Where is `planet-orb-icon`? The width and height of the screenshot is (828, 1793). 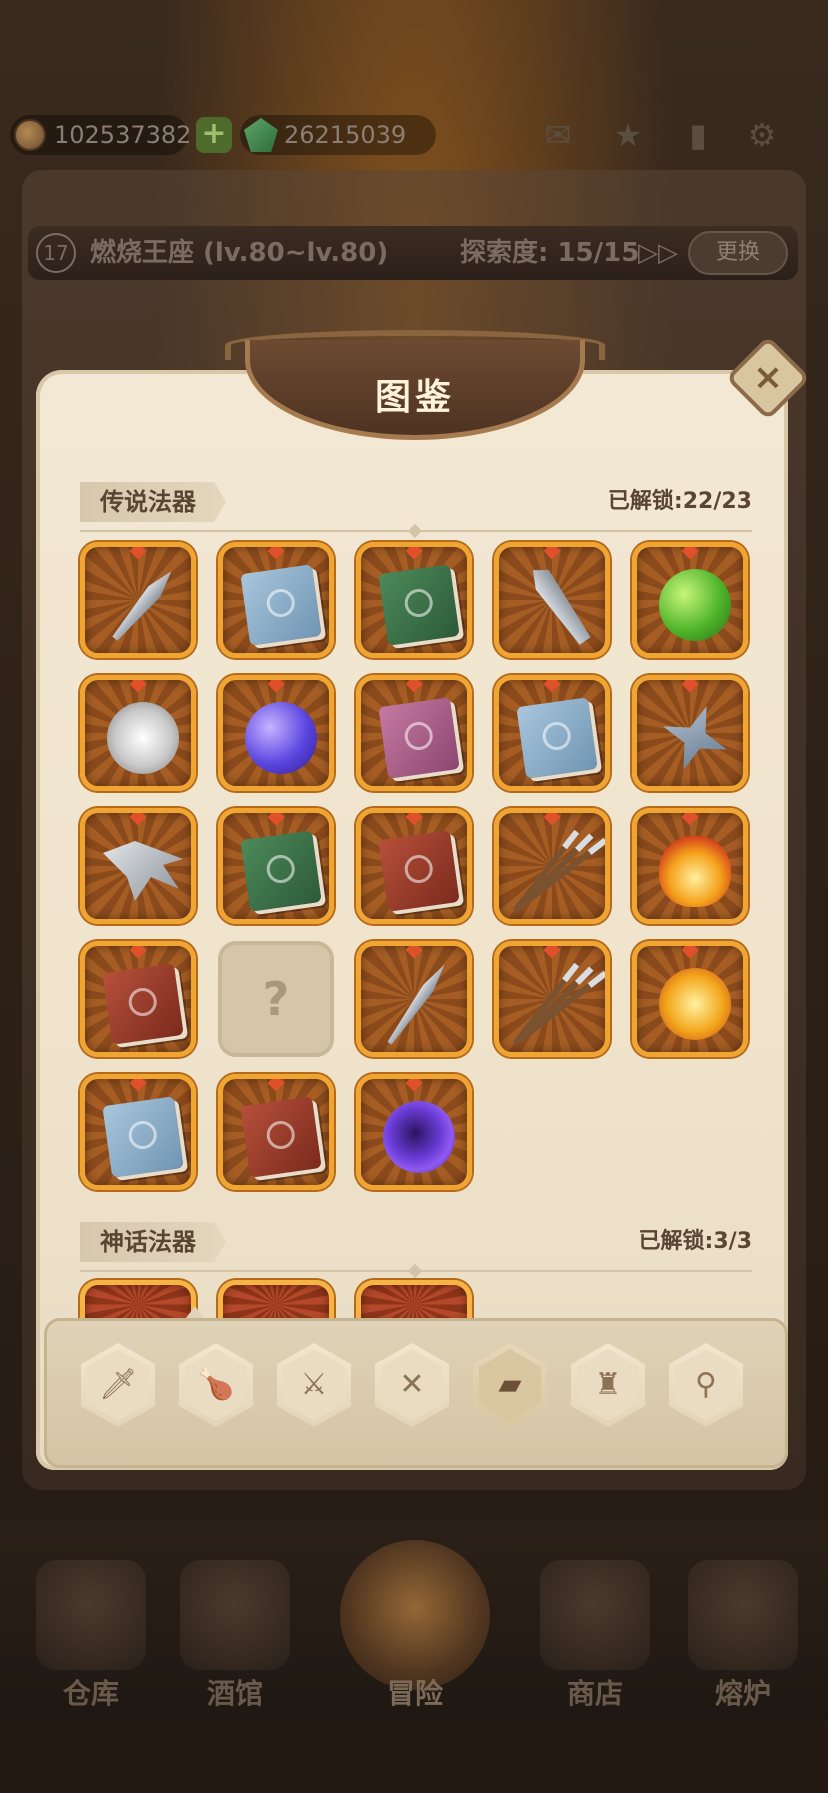 planet-orb-icon is located at coordinates (281, 738).